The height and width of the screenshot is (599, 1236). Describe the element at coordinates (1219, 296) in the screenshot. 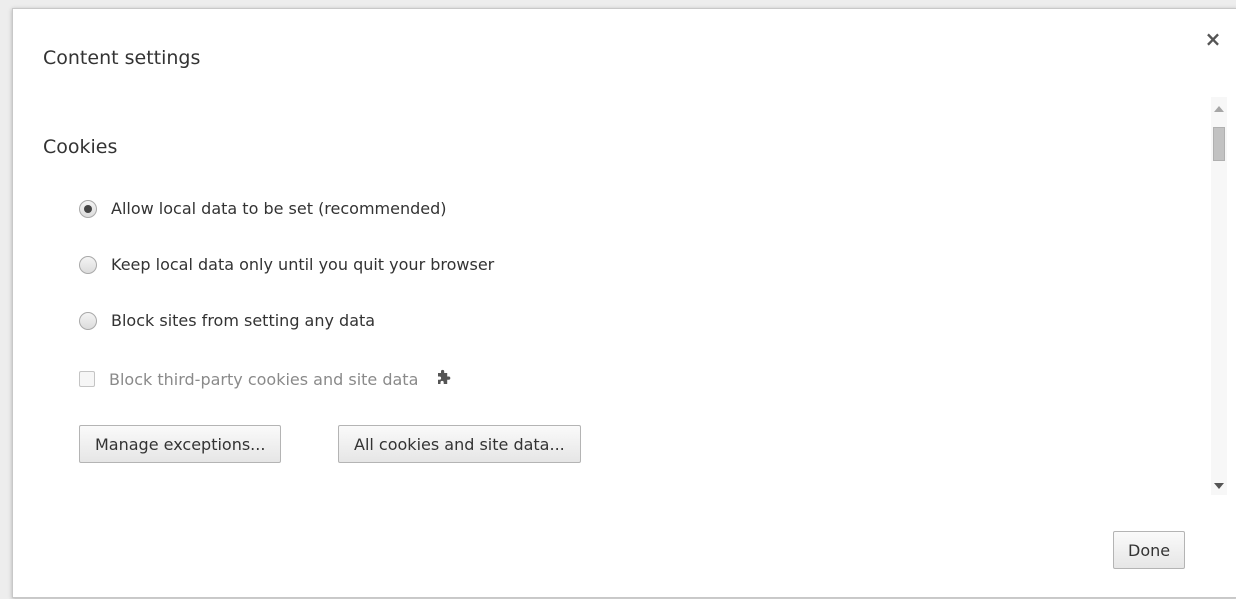

I see `vertical-scrollbar` at that location.